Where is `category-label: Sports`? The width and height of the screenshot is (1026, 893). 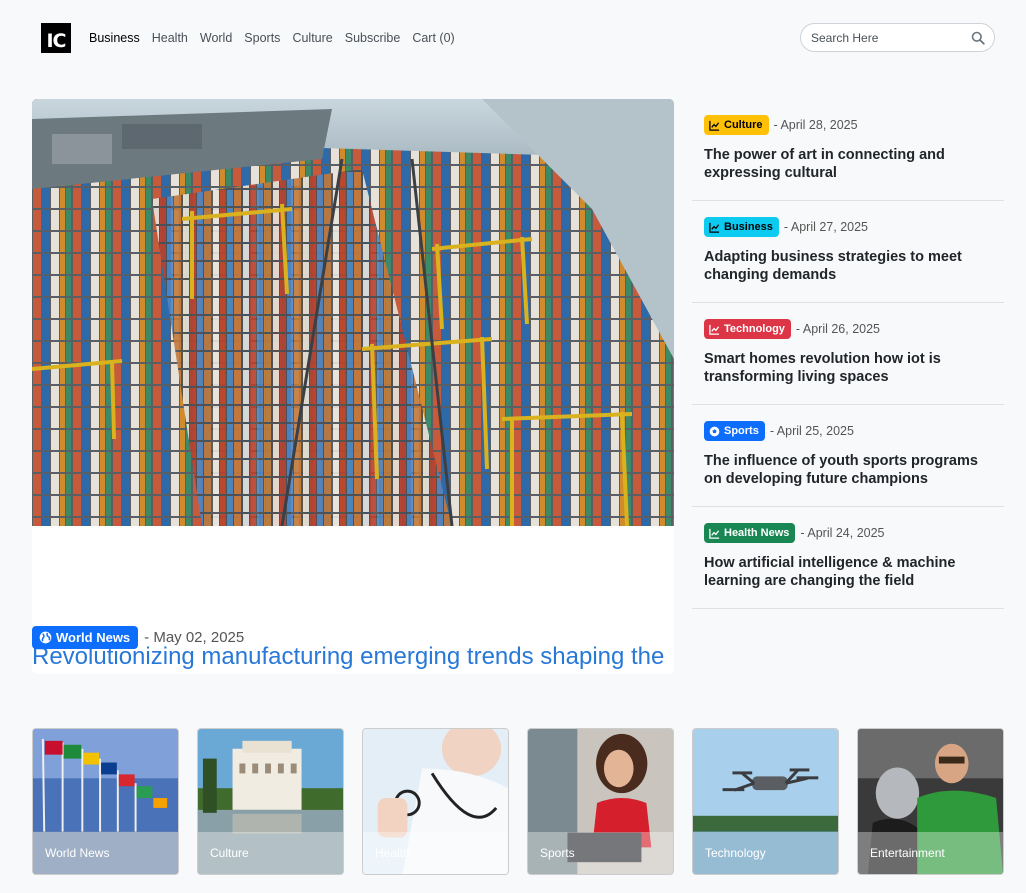 category-label: Sports is located at coordinates (741, 431).